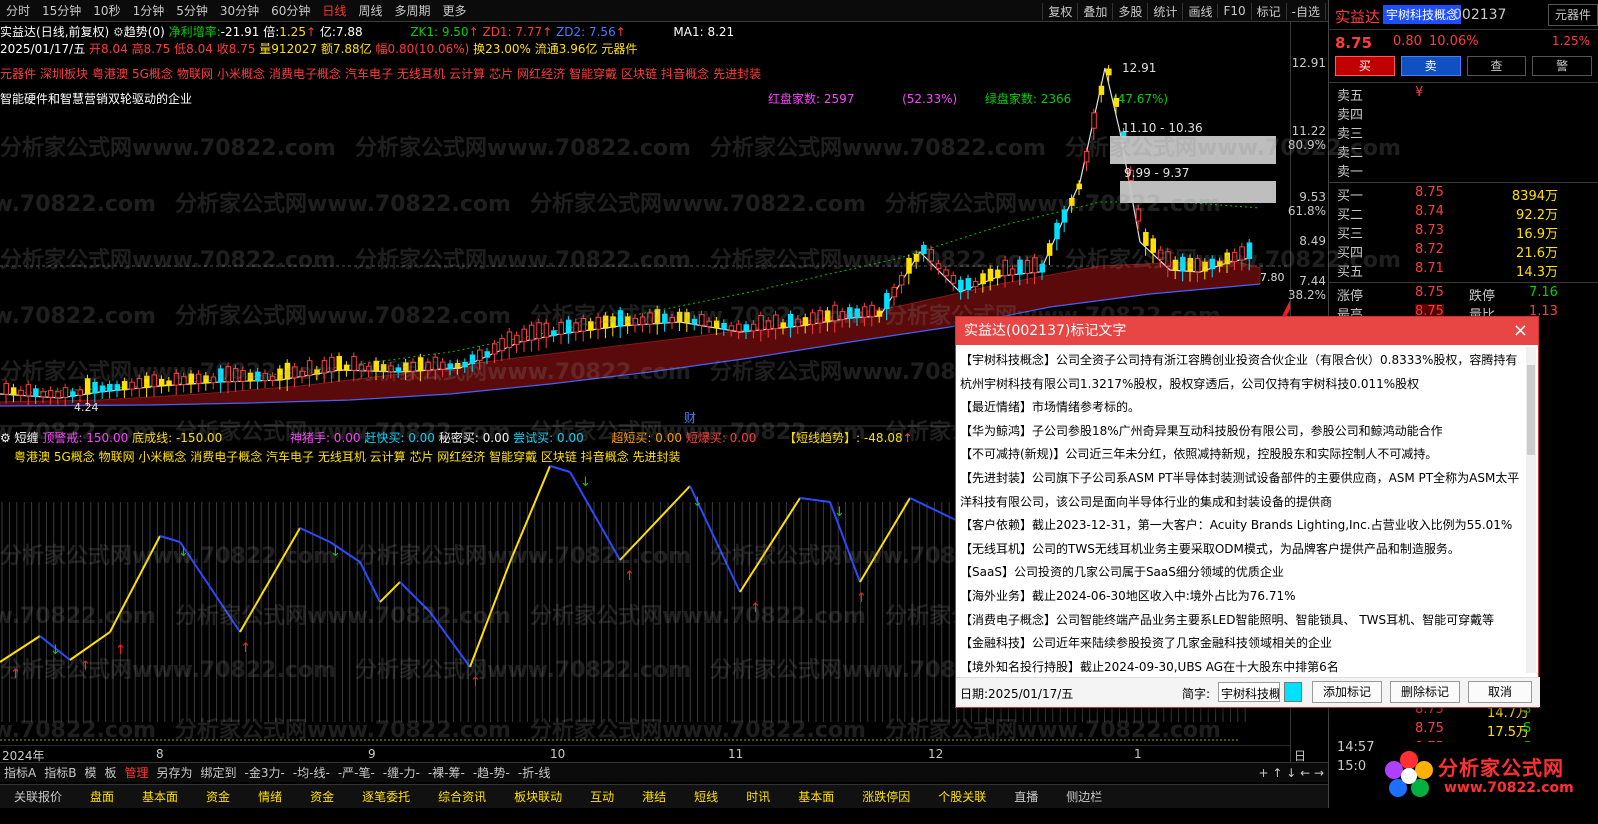 The image size is (1598, 824). What do you see at coordinates (370, 10) in the screenshot?
I see `tf-weekly: 周线` at bounding box center [370, 10].